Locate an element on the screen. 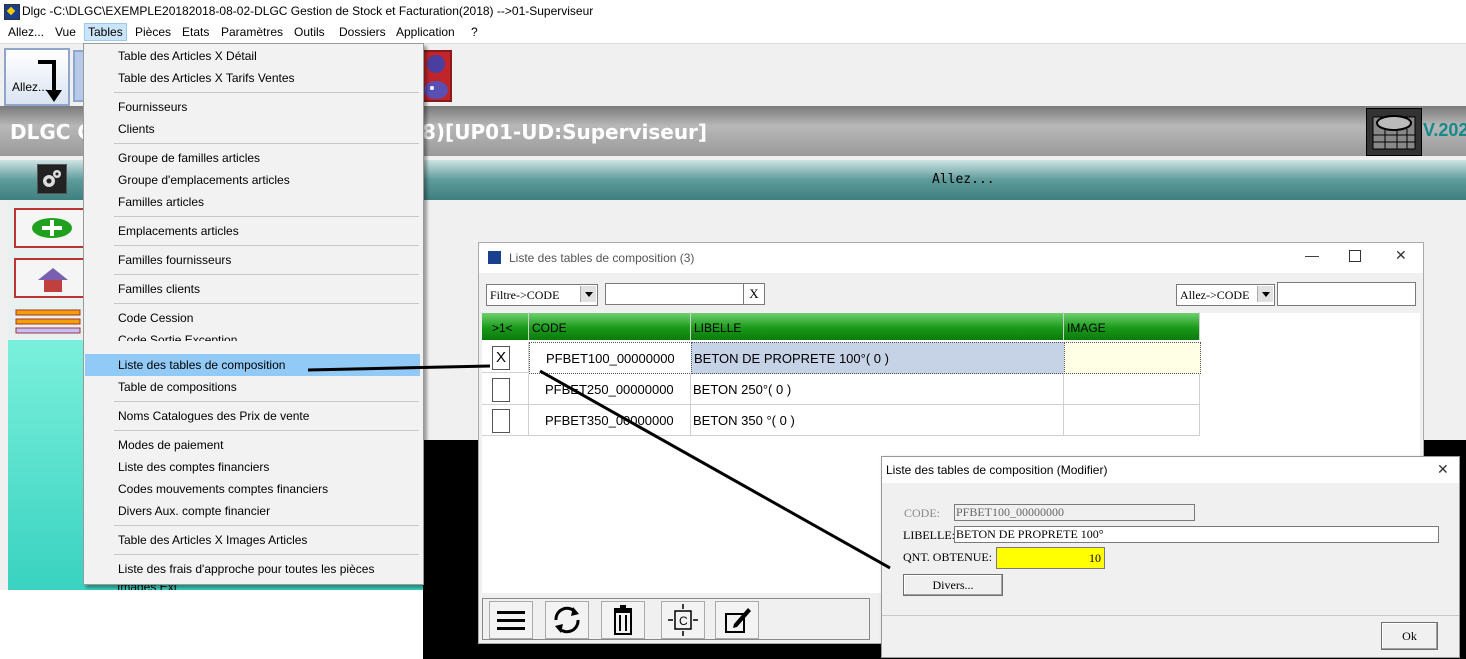 This screenshot has width=1466, height=659. menu-item-familles-fournisseurs: Familles fournisseurs is located at coordinates (252, 260).